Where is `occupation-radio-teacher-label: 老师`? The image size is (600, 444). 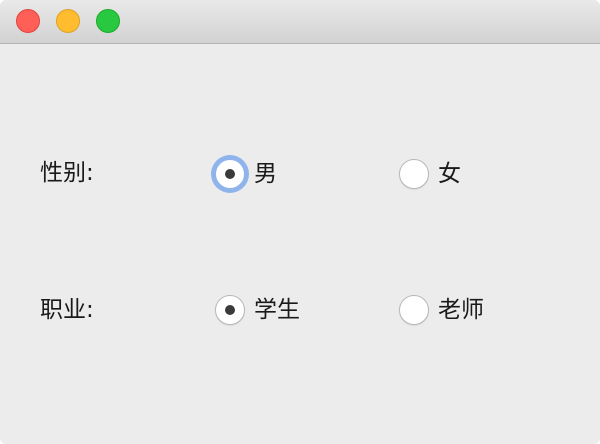 occupation-radio-teacher-label: 老师 is located at coordinates (461, 310).